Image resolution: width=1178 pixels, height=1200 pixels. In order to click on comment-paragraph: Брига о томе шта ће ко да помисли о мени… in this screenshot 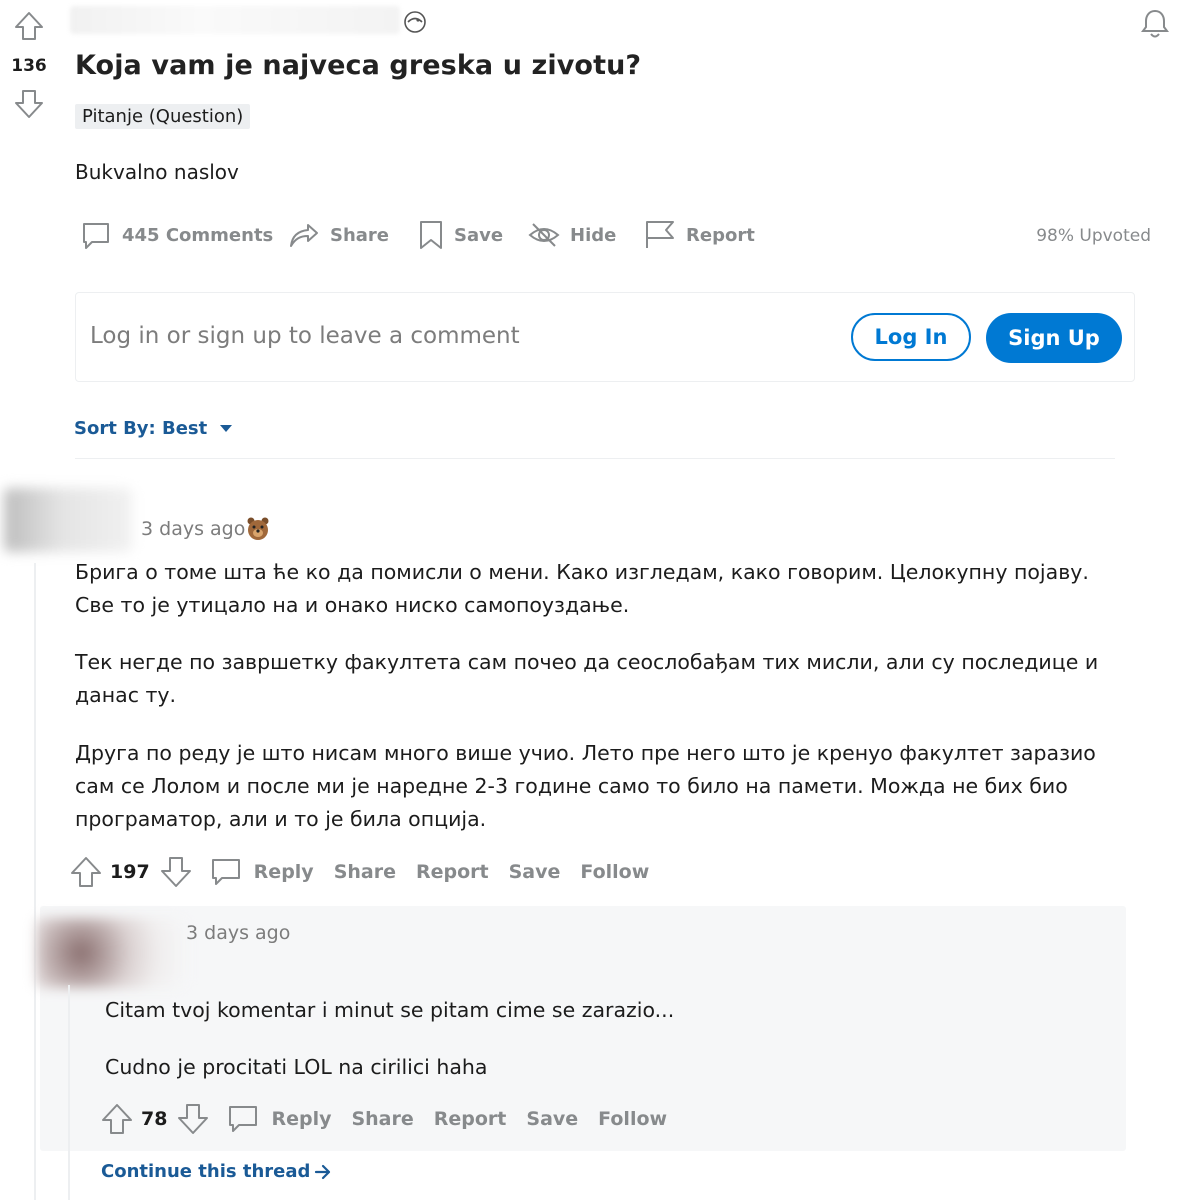, I will do `click(582, 588)`.